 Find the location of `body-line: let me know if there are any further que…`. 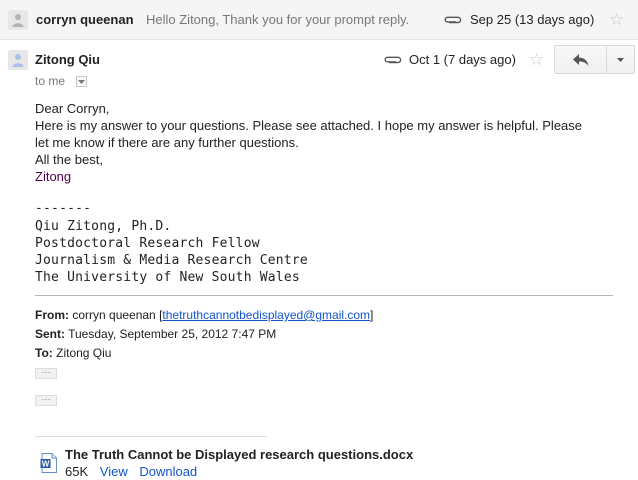

body-line: let me know if there are any further que… is located at coordinates (167, 142).